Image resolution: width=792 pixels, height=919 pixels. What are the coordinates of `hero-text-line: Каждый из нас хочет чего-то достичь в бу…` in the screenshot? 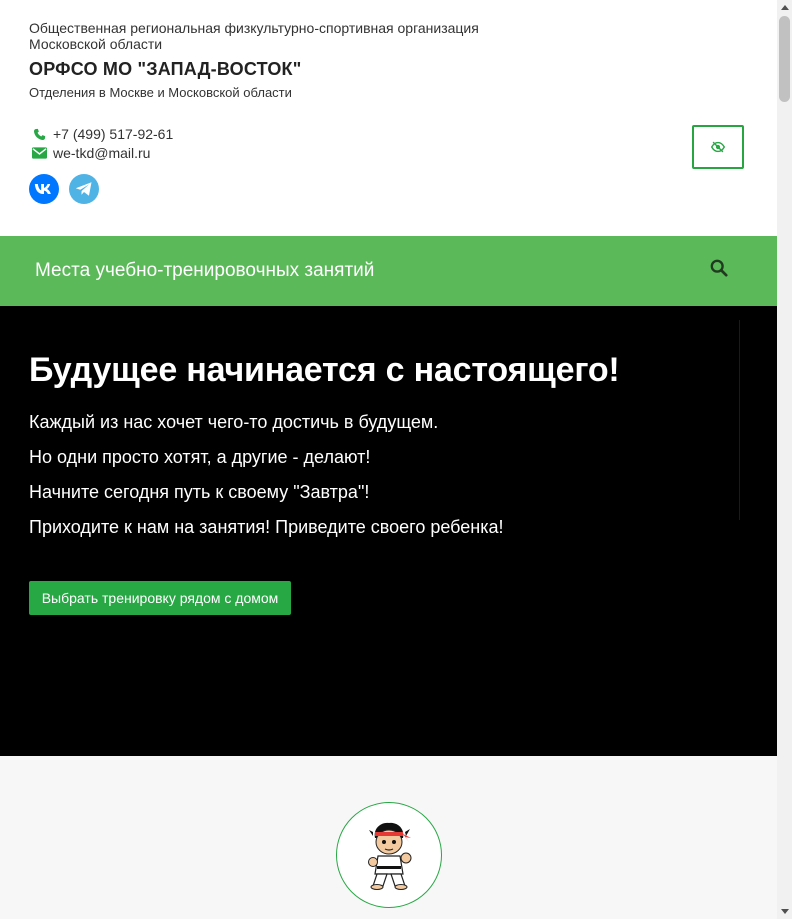 It's located at (234, 422).